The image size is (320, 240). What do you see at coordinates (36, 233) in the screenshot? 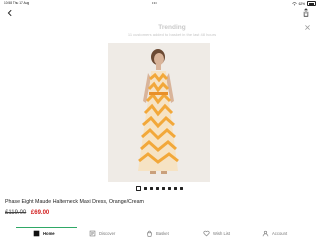
I see `home-icon` at bounding box center [36, 233].